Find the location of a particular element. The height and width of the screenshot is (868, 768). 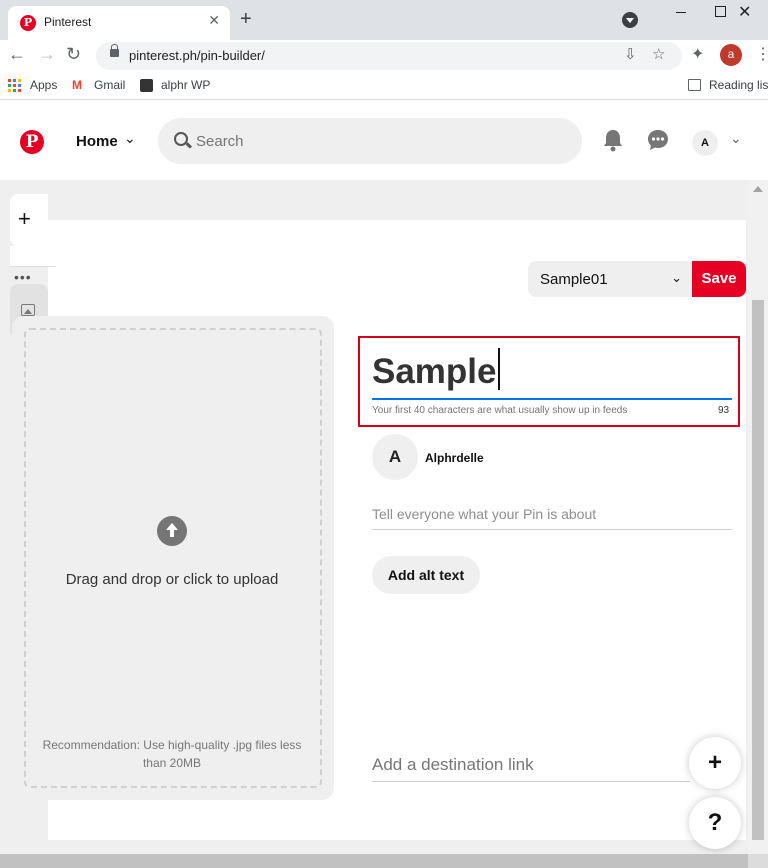

text-cursor is located at coordinates (499, 369).